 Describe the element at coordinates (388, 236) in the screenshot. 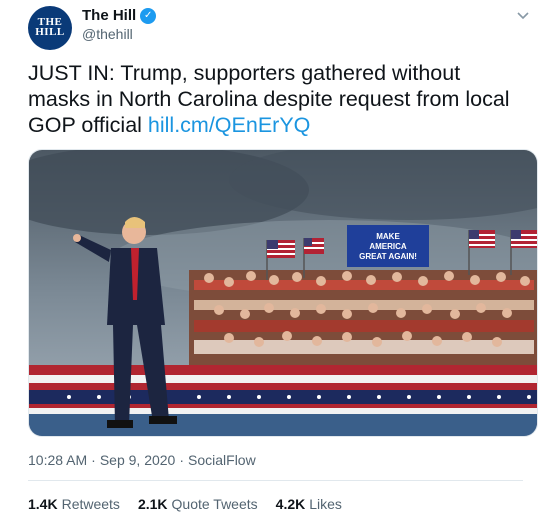

I see `sign-line-1: MAKE` at that location.